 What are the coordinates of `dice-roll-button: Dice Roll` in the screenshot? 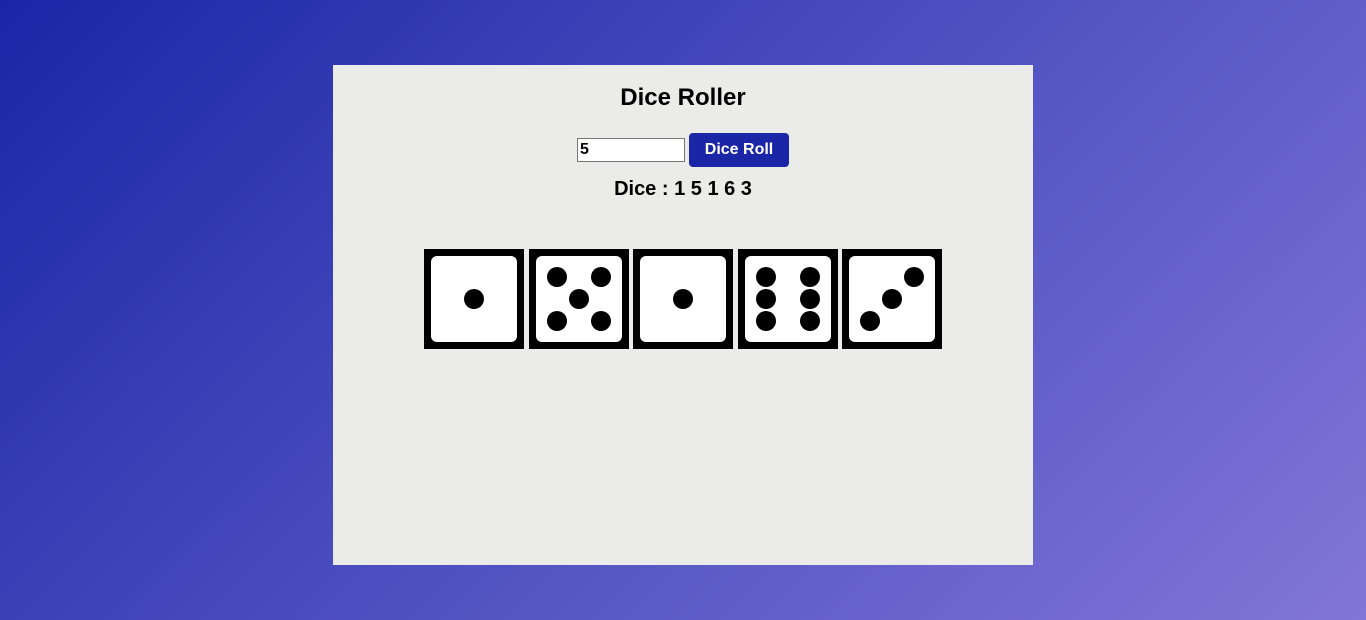 It's located at (739, 150).